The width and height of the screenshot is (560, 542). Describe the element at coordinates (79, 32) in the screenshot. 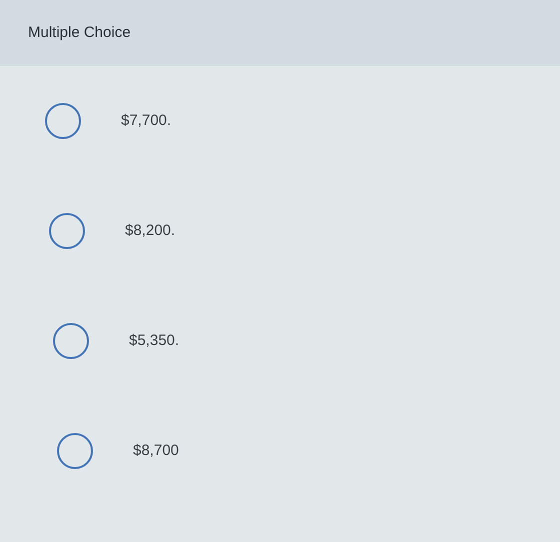

I see `question-type-title: Multiple Choice` at that location.